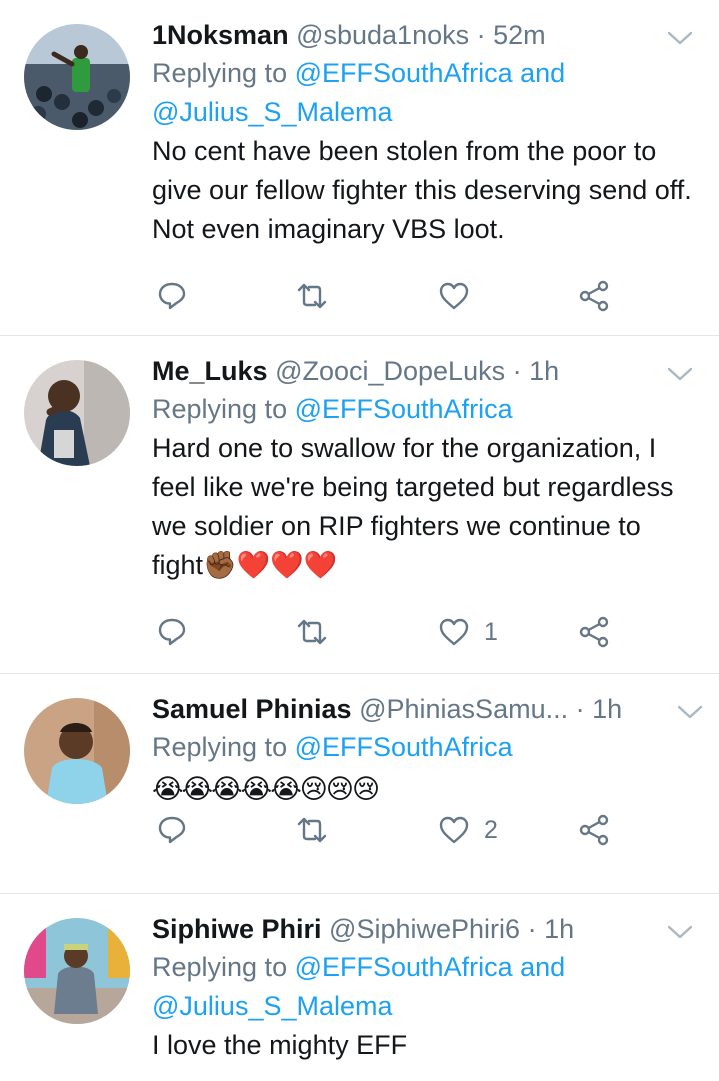 The height and width of the screenshot is (1081, 719). I want to click on user-handle: @SiphiwePhiri6, so click(424, 929).